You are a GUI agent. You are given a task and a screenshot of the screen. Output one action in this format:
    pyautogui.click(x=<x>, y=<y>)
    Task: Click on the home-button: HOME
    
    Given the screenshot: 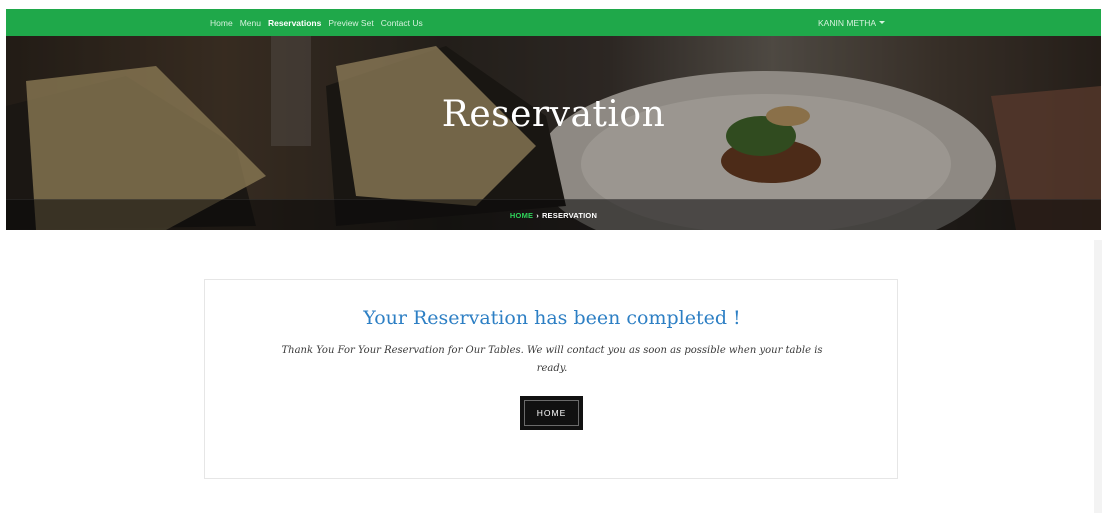 What is the action you would take?
    pyautogui.click(x=551, y=413)
    